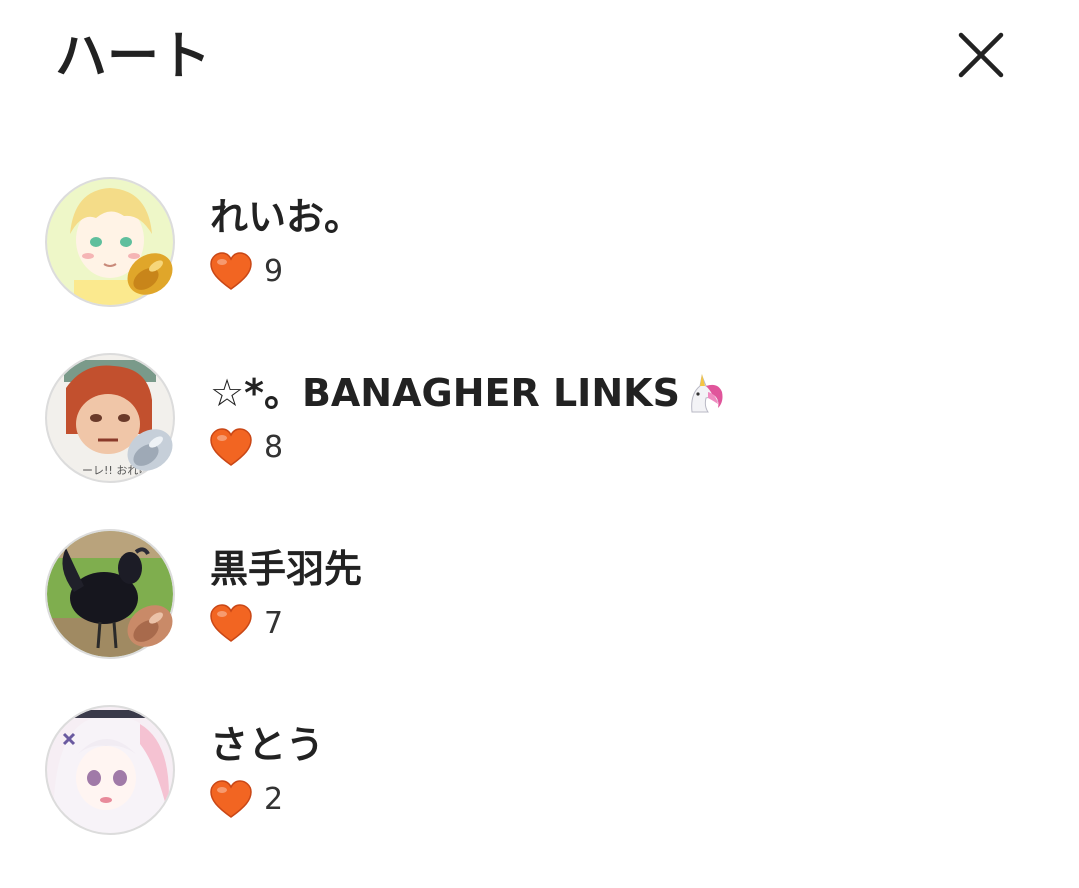 The height and width of the screenshot is (888, 1079). I want to click on heart-count: 7, so click(274, 623).